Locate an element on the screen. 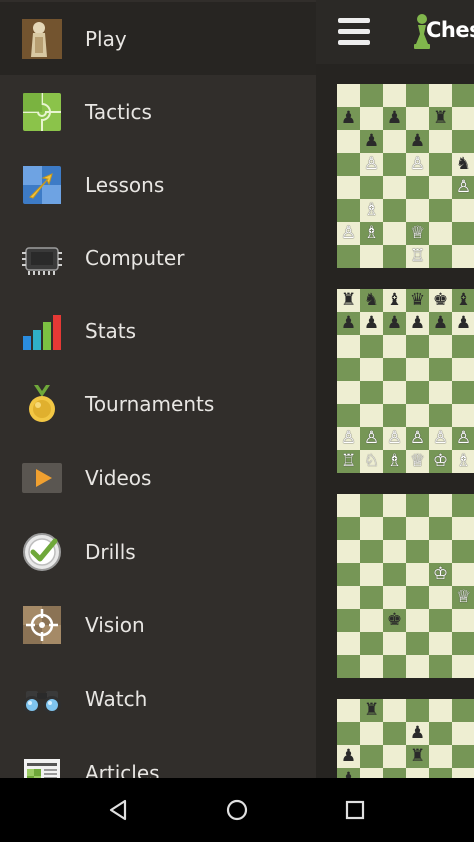 The height and width of the screenshot is (842, 474). board-square: ♘ is located at coordinates (371, 461).